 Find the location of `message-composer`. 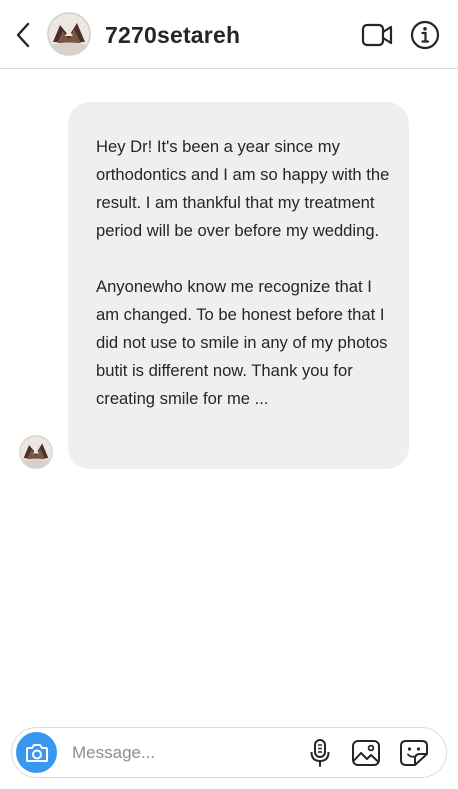

message-composer is located at coordinates (229, 752).